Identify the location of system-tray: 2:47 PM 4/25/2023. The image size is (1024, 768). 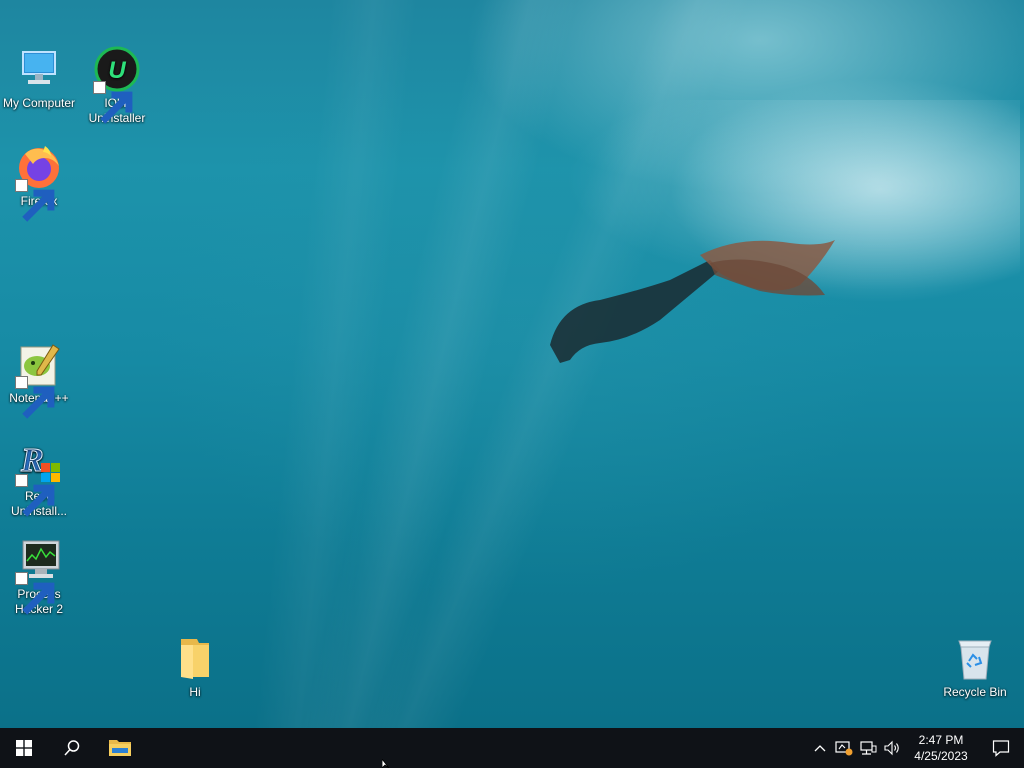
(916, 748).